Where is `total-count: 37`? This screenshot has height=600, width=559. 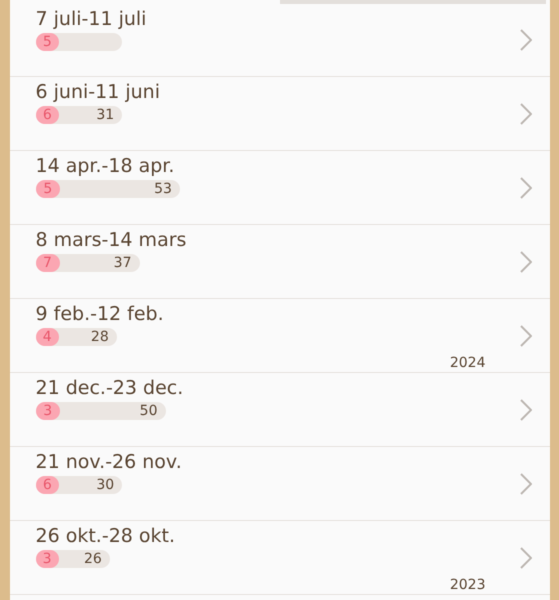
total-count: 37 is located at coordinates (123, 263).